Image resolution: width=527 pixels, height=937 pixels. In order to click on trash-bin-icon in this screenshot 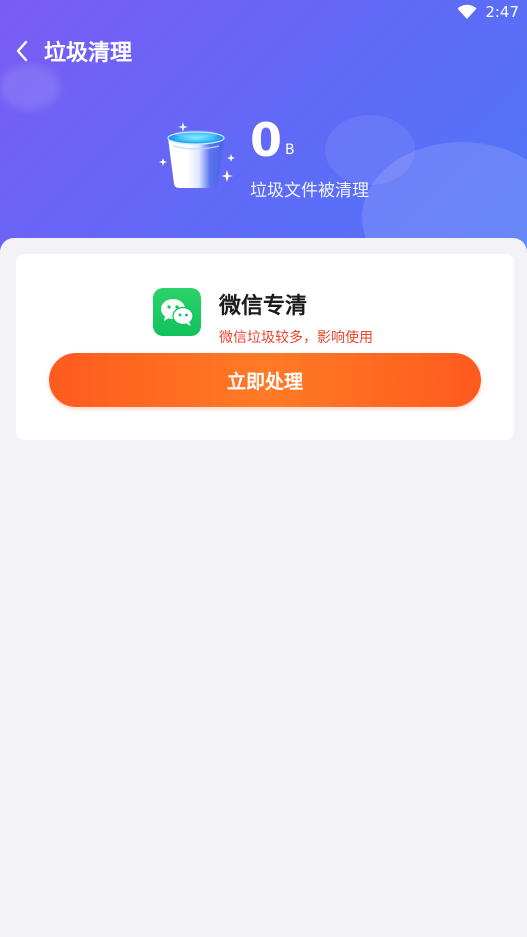, I will do `click(197, 155)`.